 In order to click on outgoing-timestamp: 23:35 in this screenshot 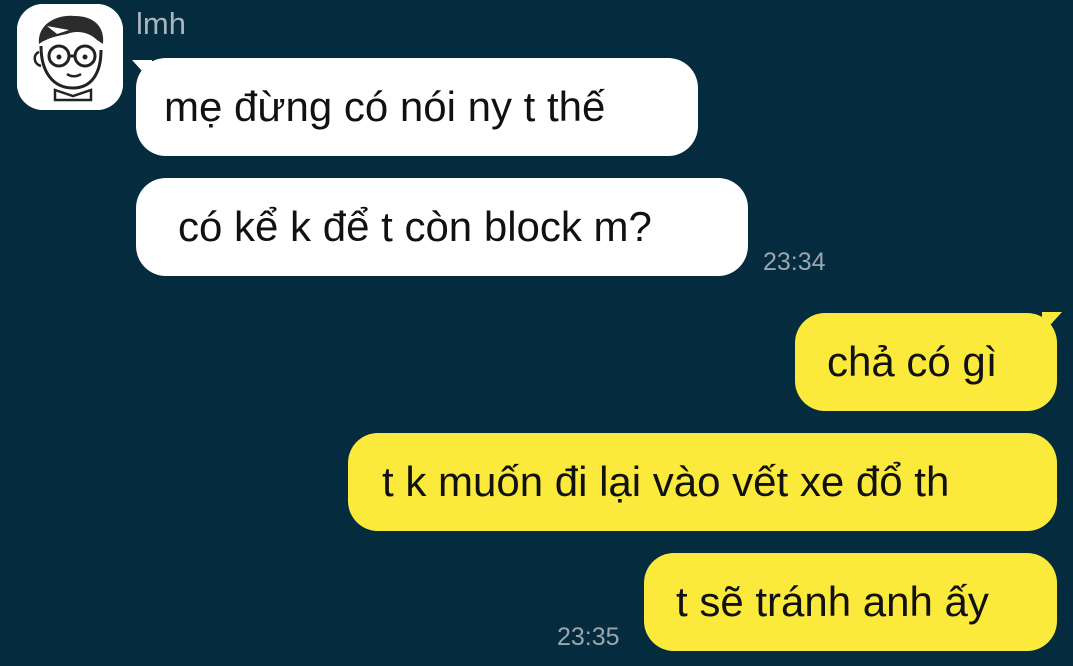, I will do `click(588, 637)`.